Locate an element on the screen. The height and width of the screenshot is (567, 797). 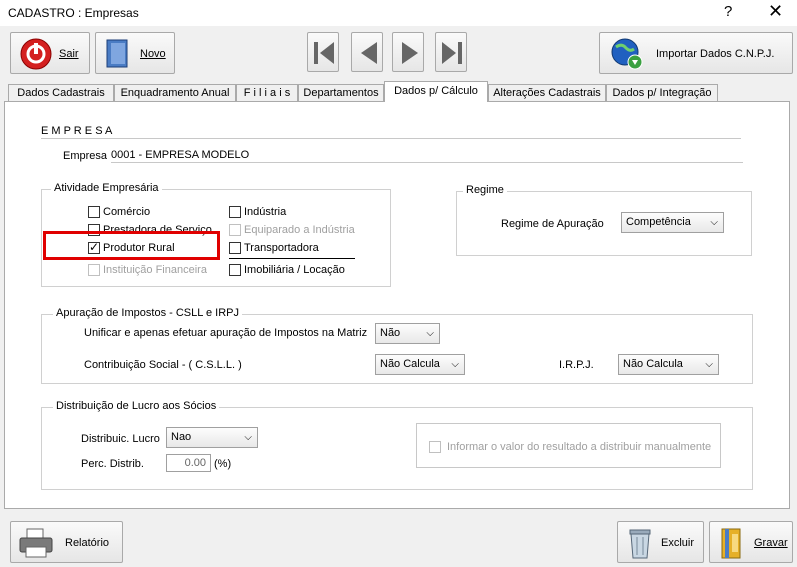
gravar-button: Gravar is located at coordinates (751, 542).